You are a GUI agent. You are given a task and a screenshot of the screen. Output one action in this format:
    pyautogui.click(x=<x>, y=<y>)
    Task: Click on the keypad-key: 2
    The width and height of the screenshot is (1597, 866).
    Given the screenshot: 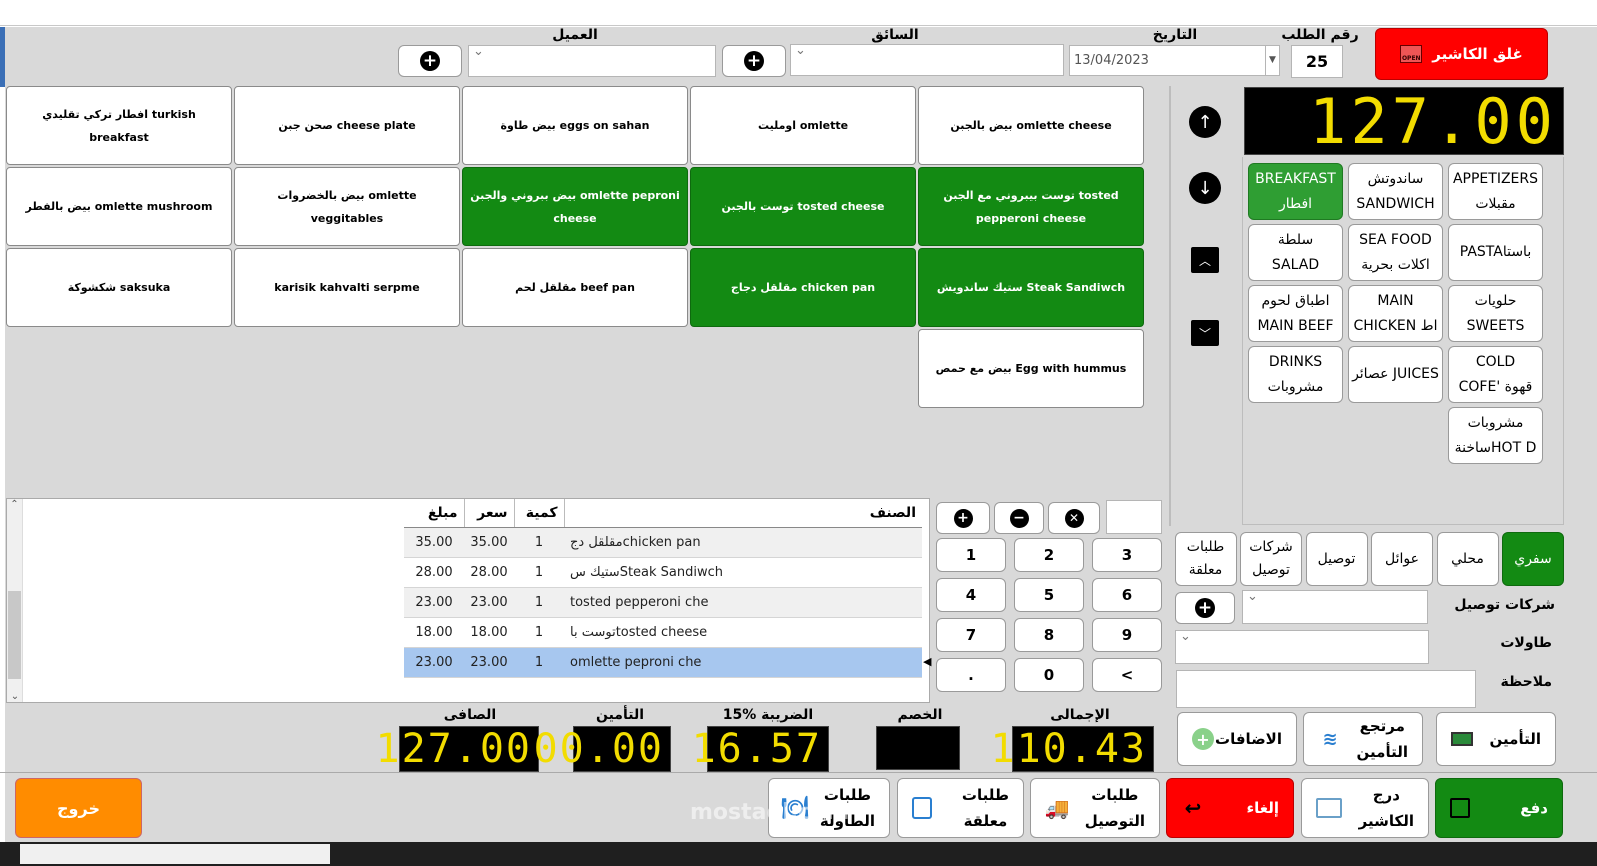 What is the action you would take?
    pyautogui.click(x=1049, y=555)
    